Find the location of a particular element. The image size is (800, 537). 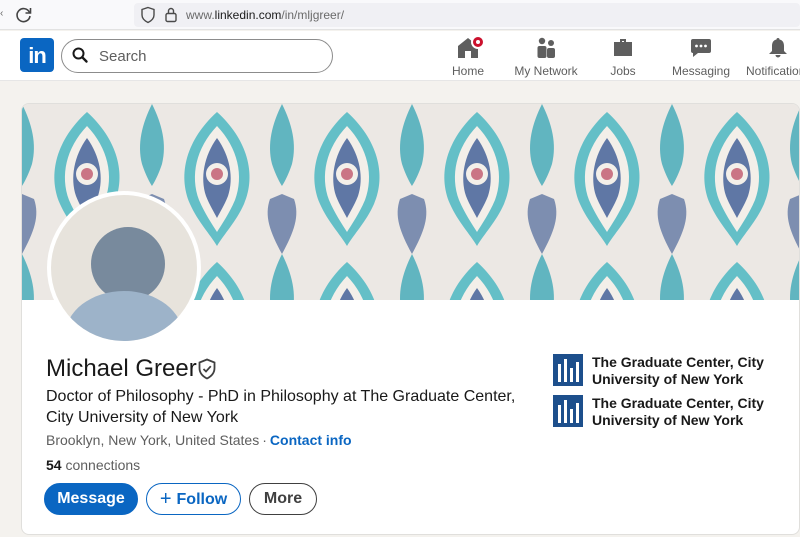

message-button: Message is located at coordinates (91, 499).